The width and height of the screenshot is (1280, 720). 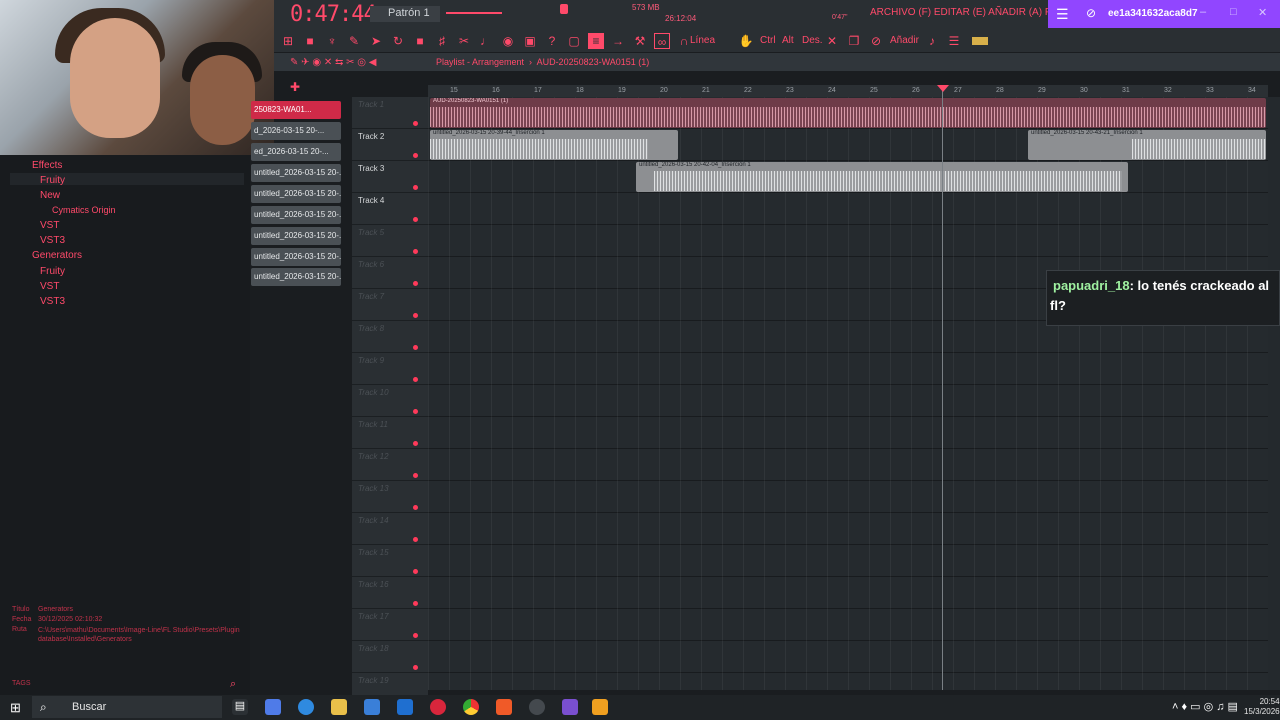 I want to click on explorer-icon, so click(x=339, y=707).